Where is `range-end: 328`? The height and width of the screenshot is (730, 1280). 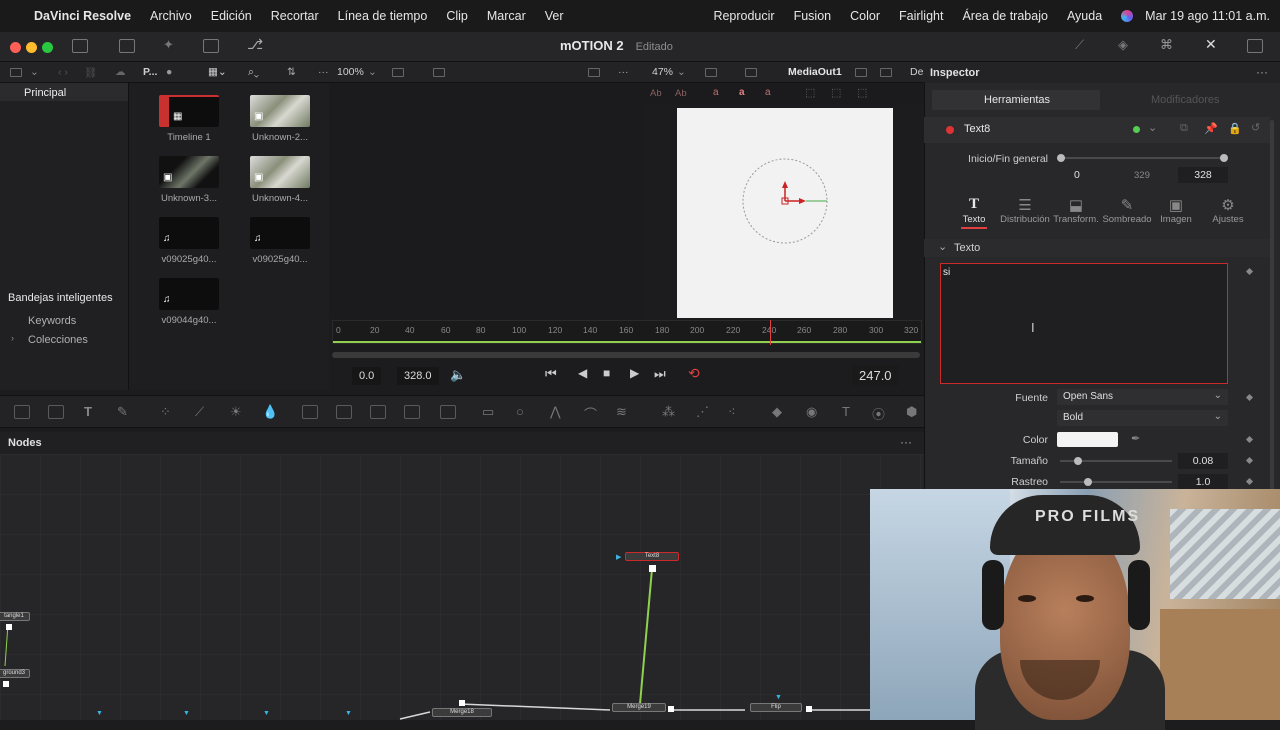
range-end: 328 is located at coordinates (1203, 175).